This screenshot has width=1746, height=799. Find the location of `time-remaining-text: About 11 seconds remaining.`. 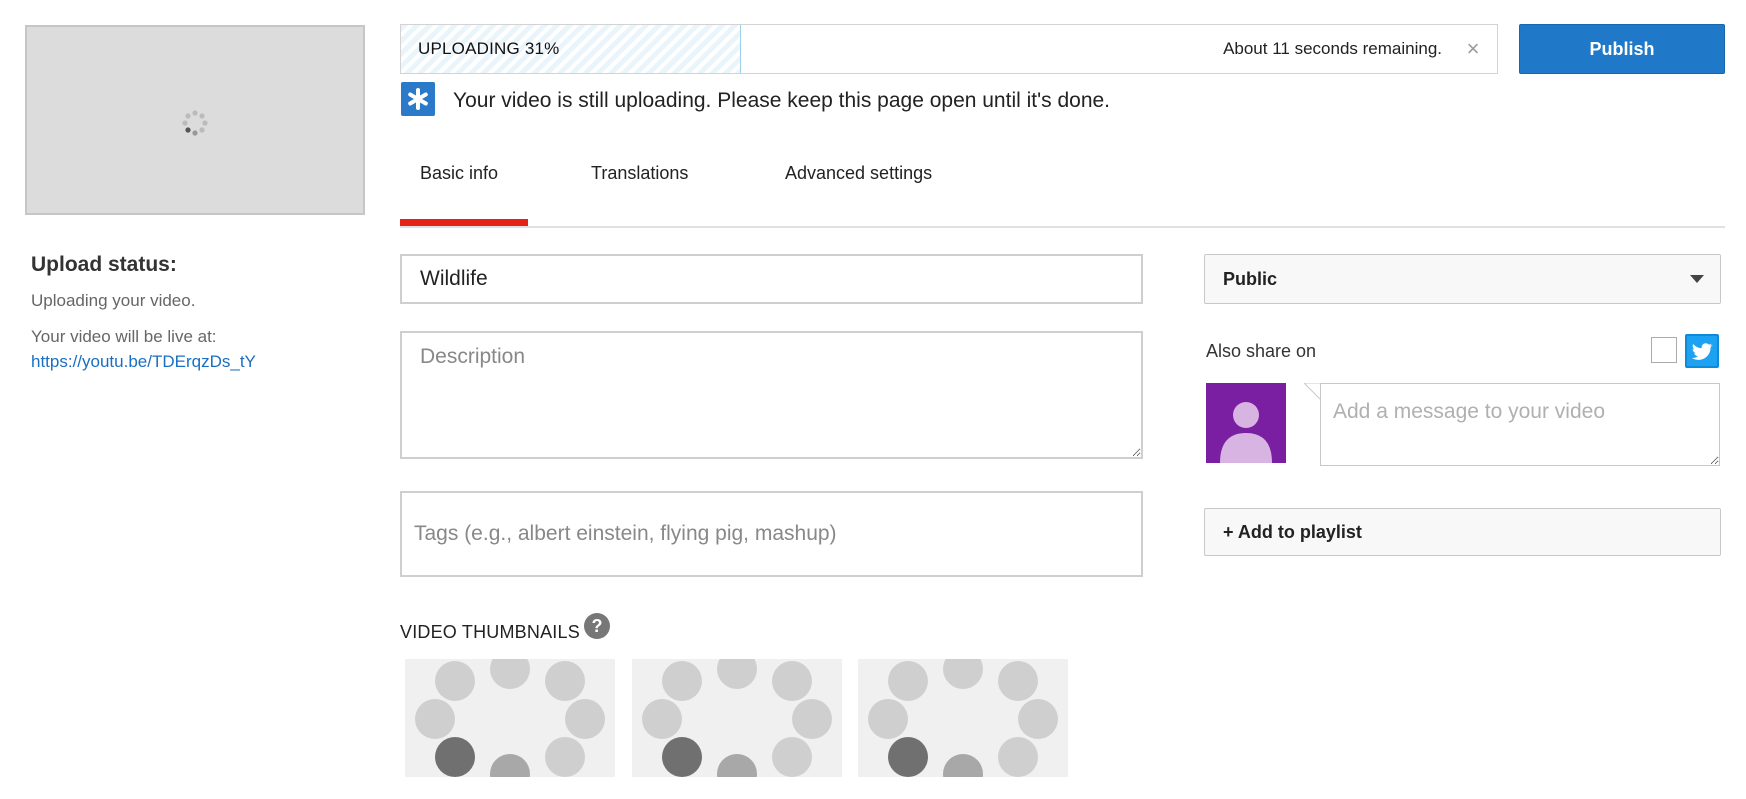

time-remaining-text: About 11 seconds remaining. is located at coordinates (1332, 48).